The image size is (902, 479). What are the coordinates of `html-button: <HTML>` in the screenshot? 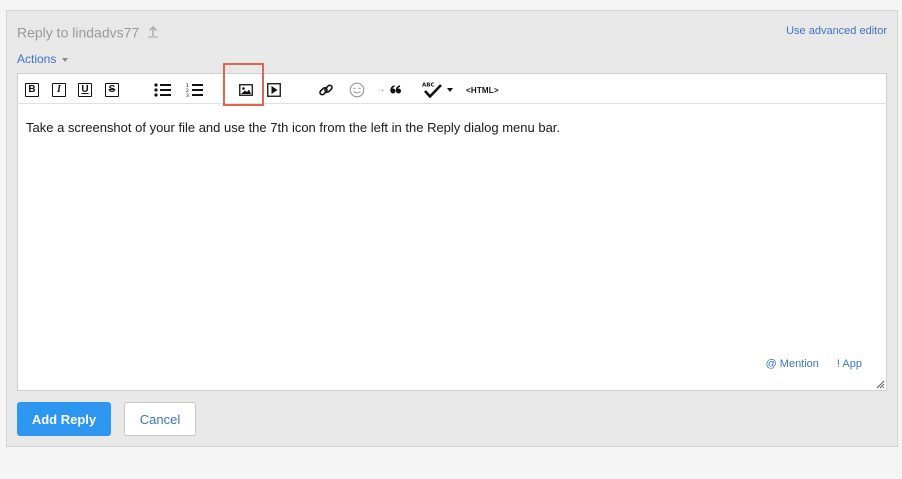 It's located at (482, 90).